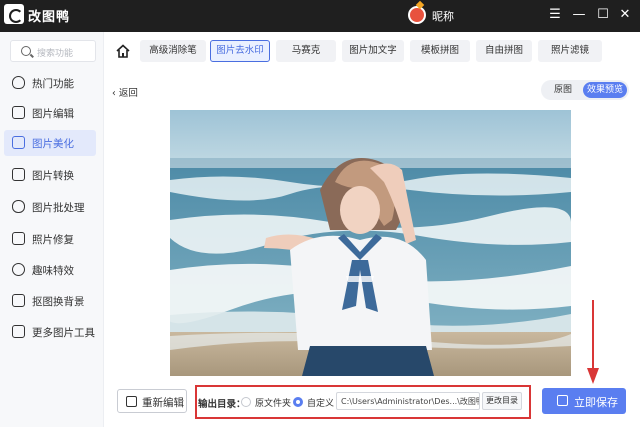 This screenshot has height=427, width=640. I want to click on sidebar-item-label: 图片转换, so click(53, 176).